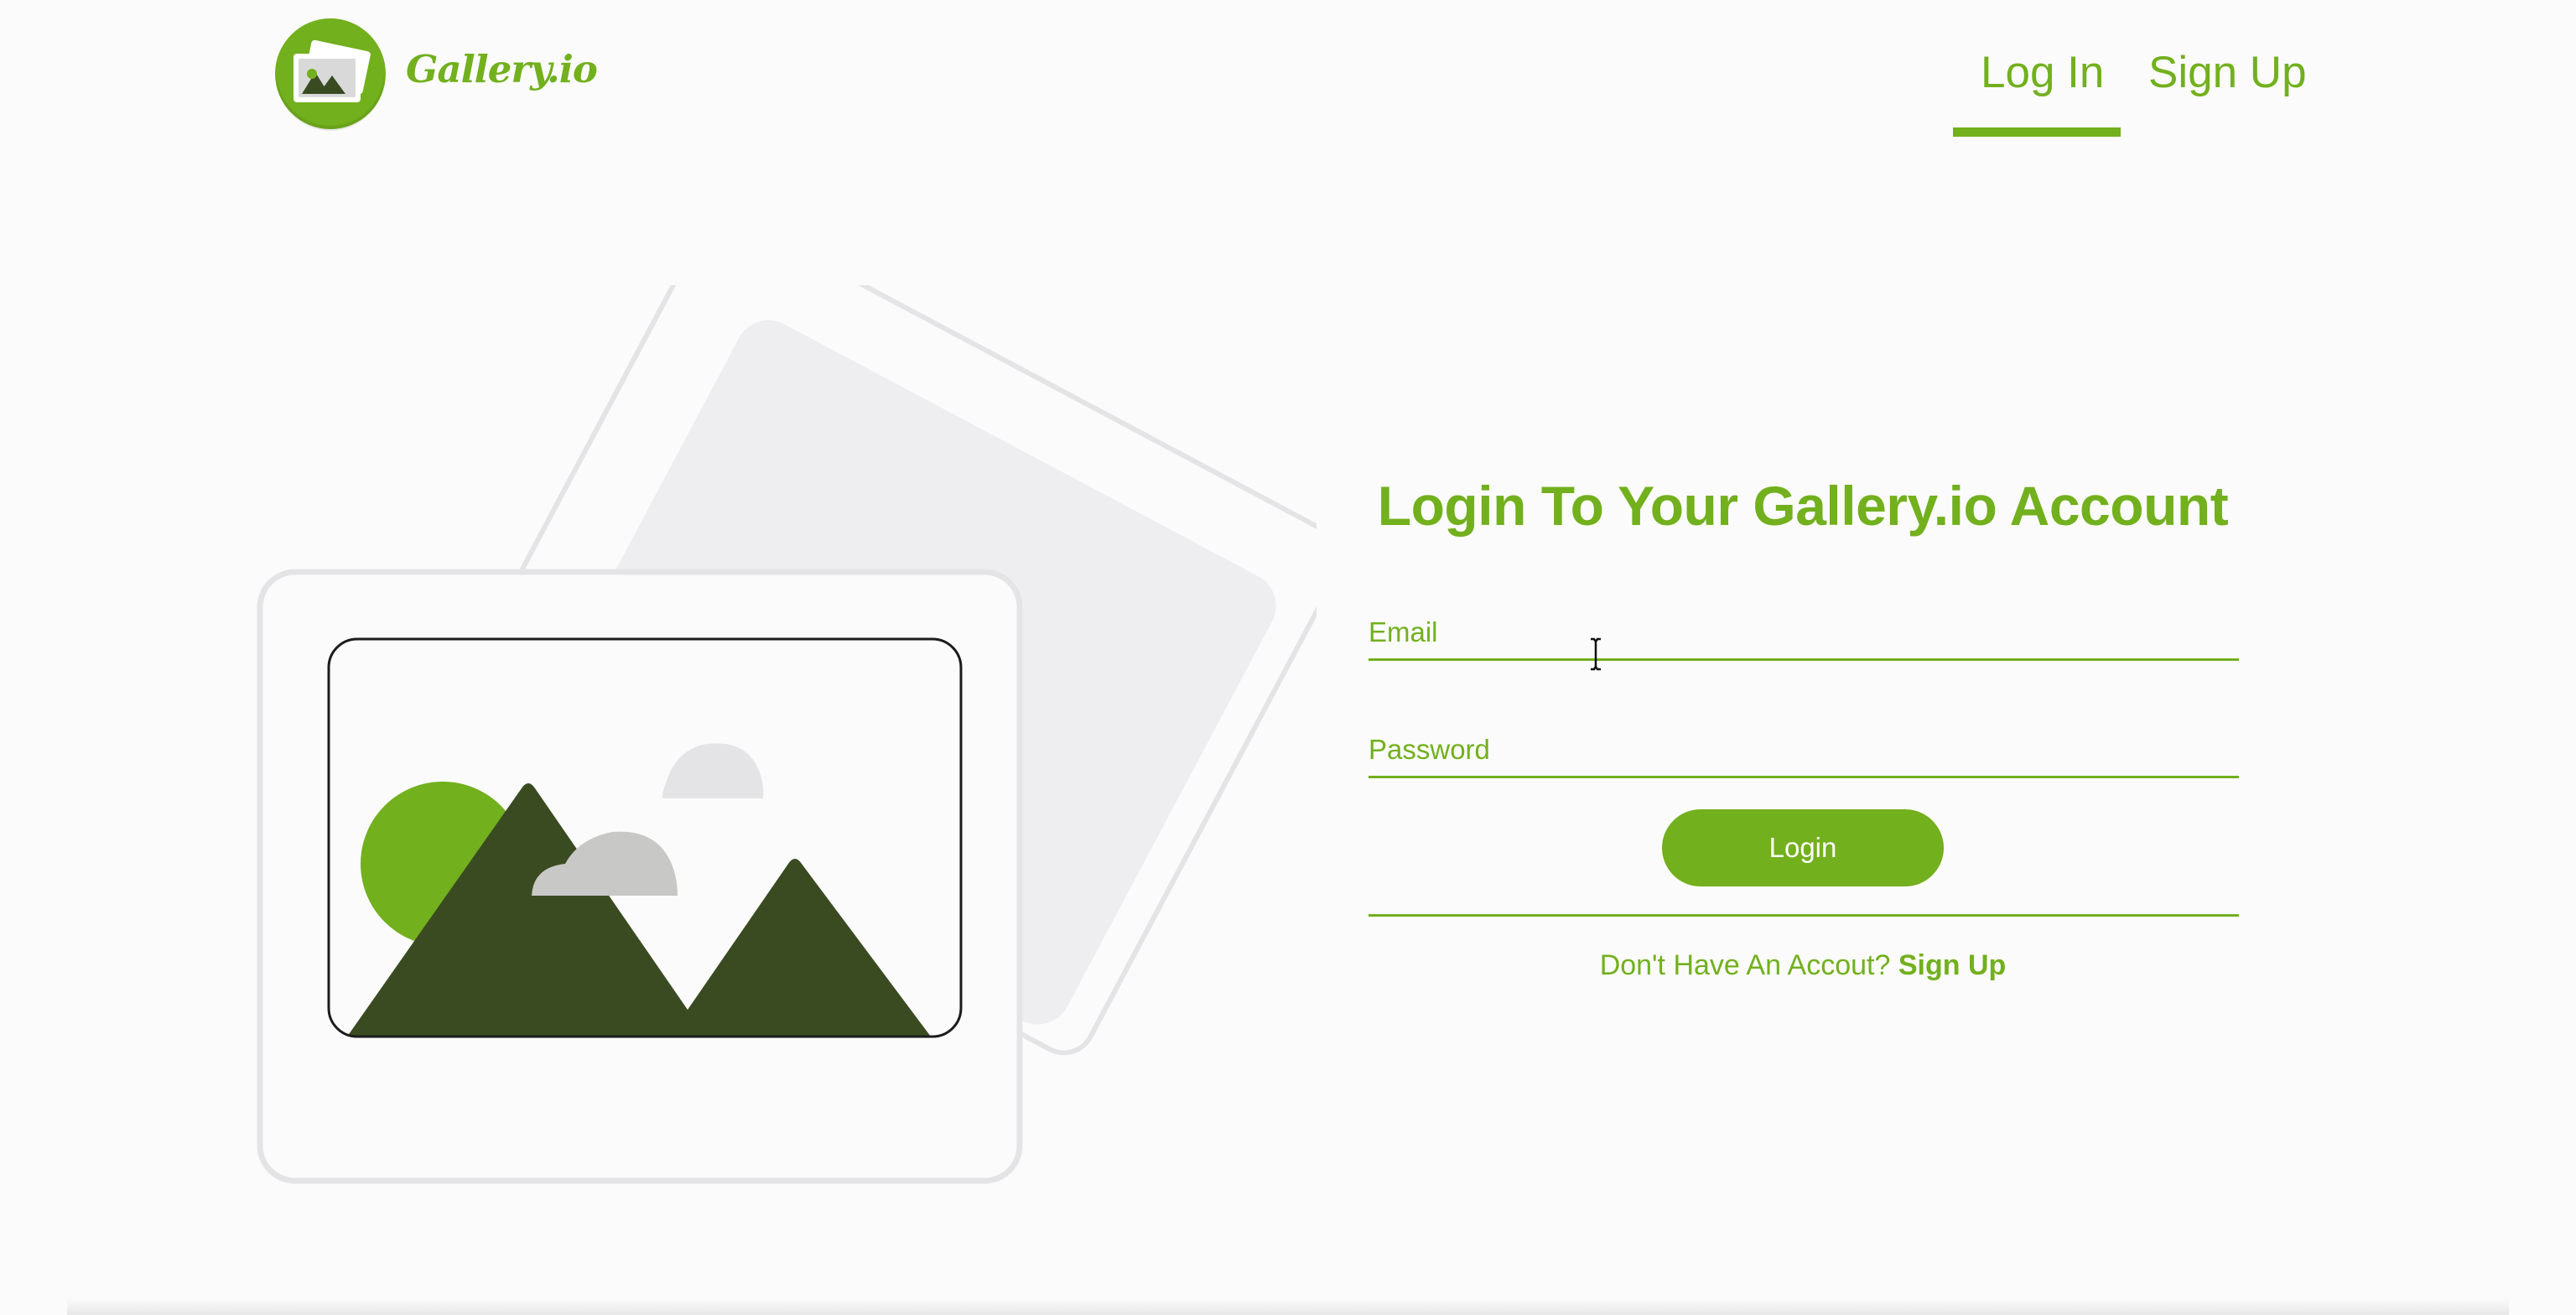 This screenshot has height=1315, width=2576. I want to click on nav-login-link: Log In, so click(2042, 72).